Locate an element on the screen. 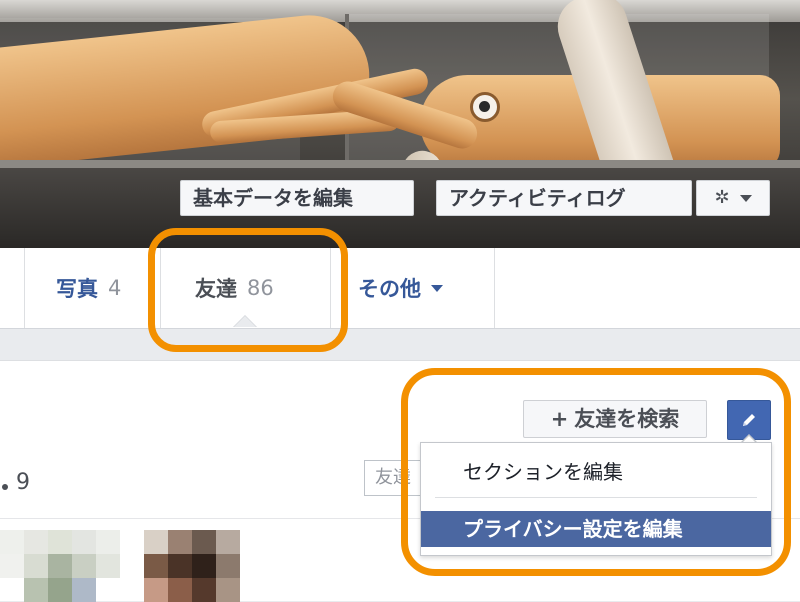 The height and width of the screenshot is (602, 800). find-friends-button: + 友達を検索 is located at coordinates (615, 419).